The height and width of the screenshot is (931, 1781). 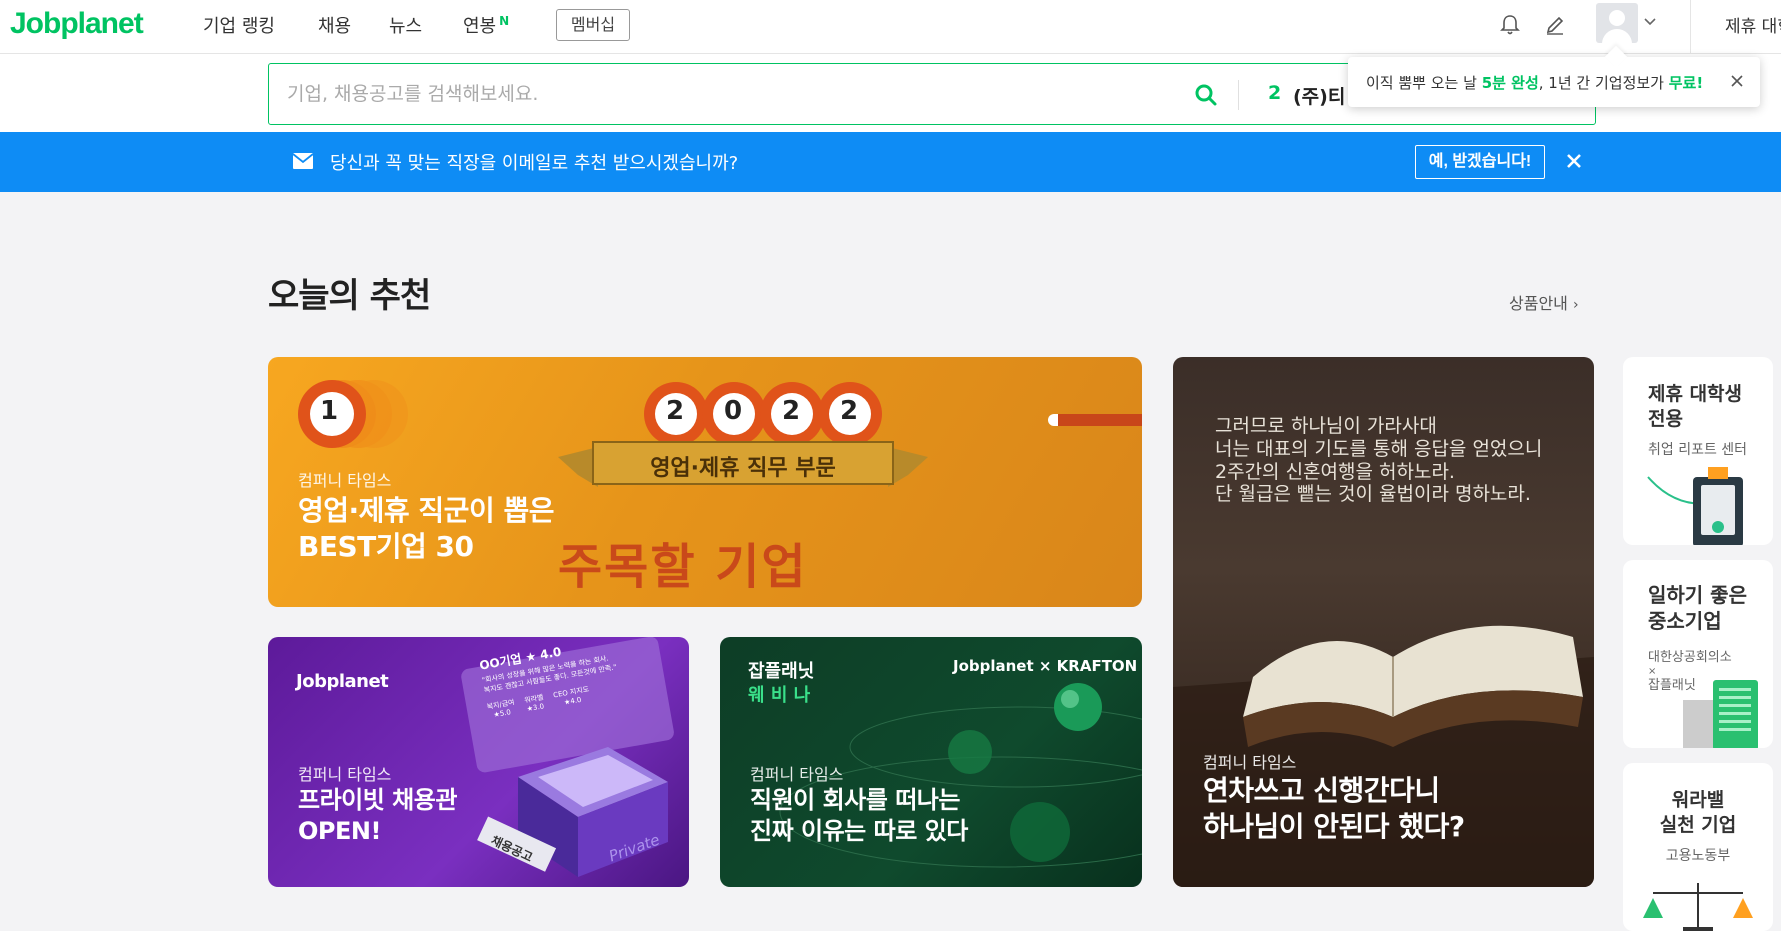 I want to click on new-badge: N, so click(x=504, y=21).